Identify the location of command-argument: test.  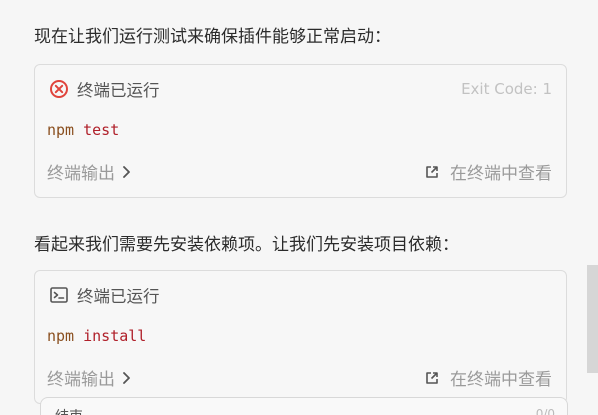
(101, 130).